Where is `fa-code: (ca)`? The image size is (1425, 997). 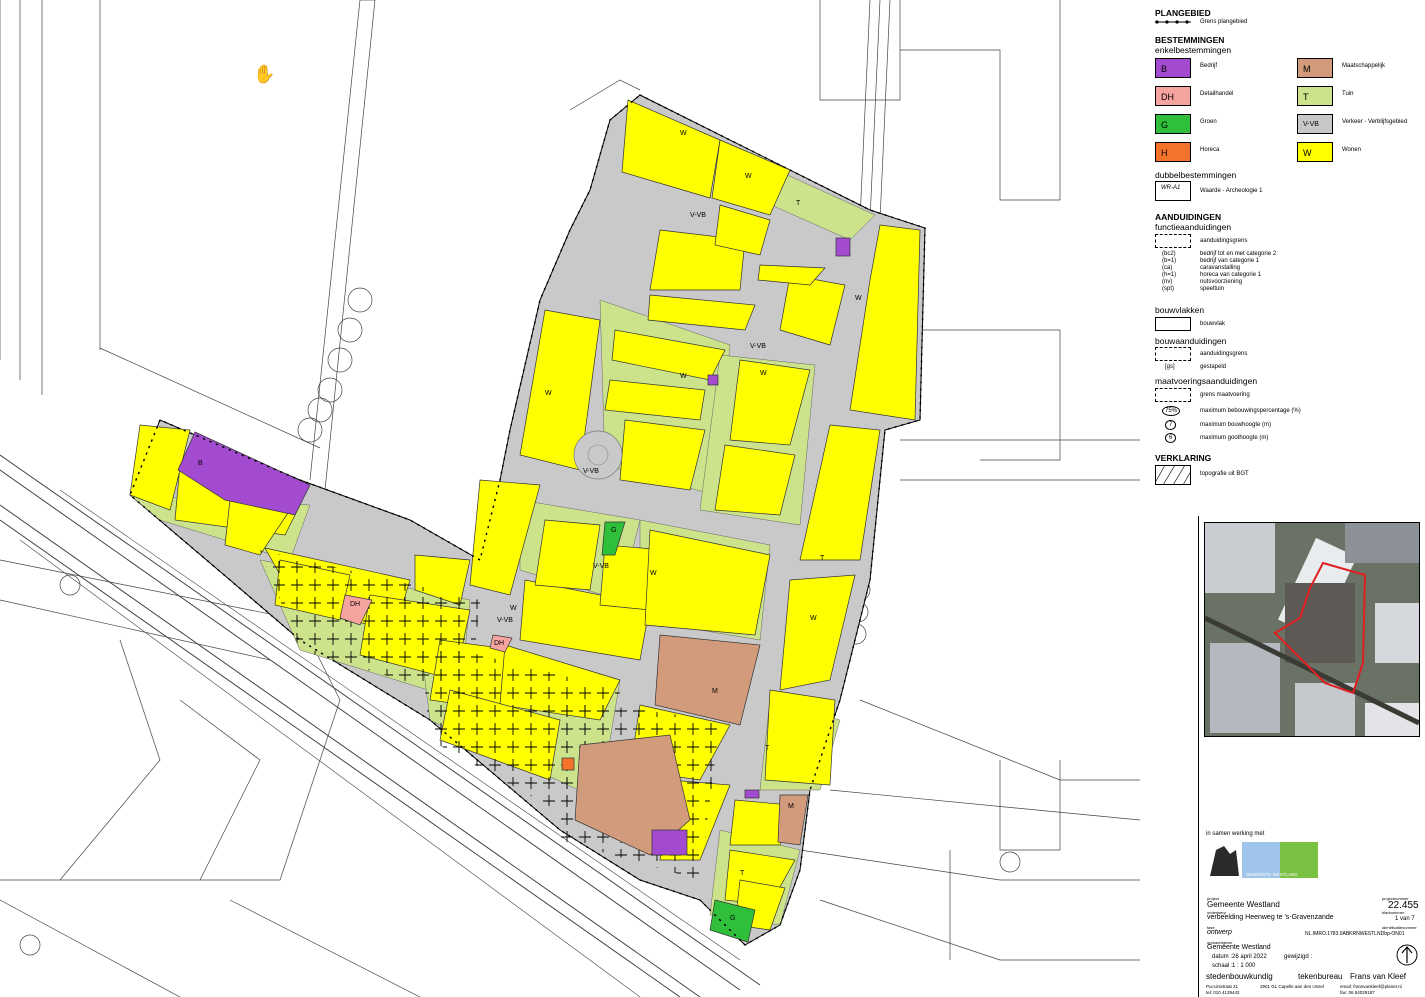
fa-code: (ca) is located at coordinates (1167, 268).